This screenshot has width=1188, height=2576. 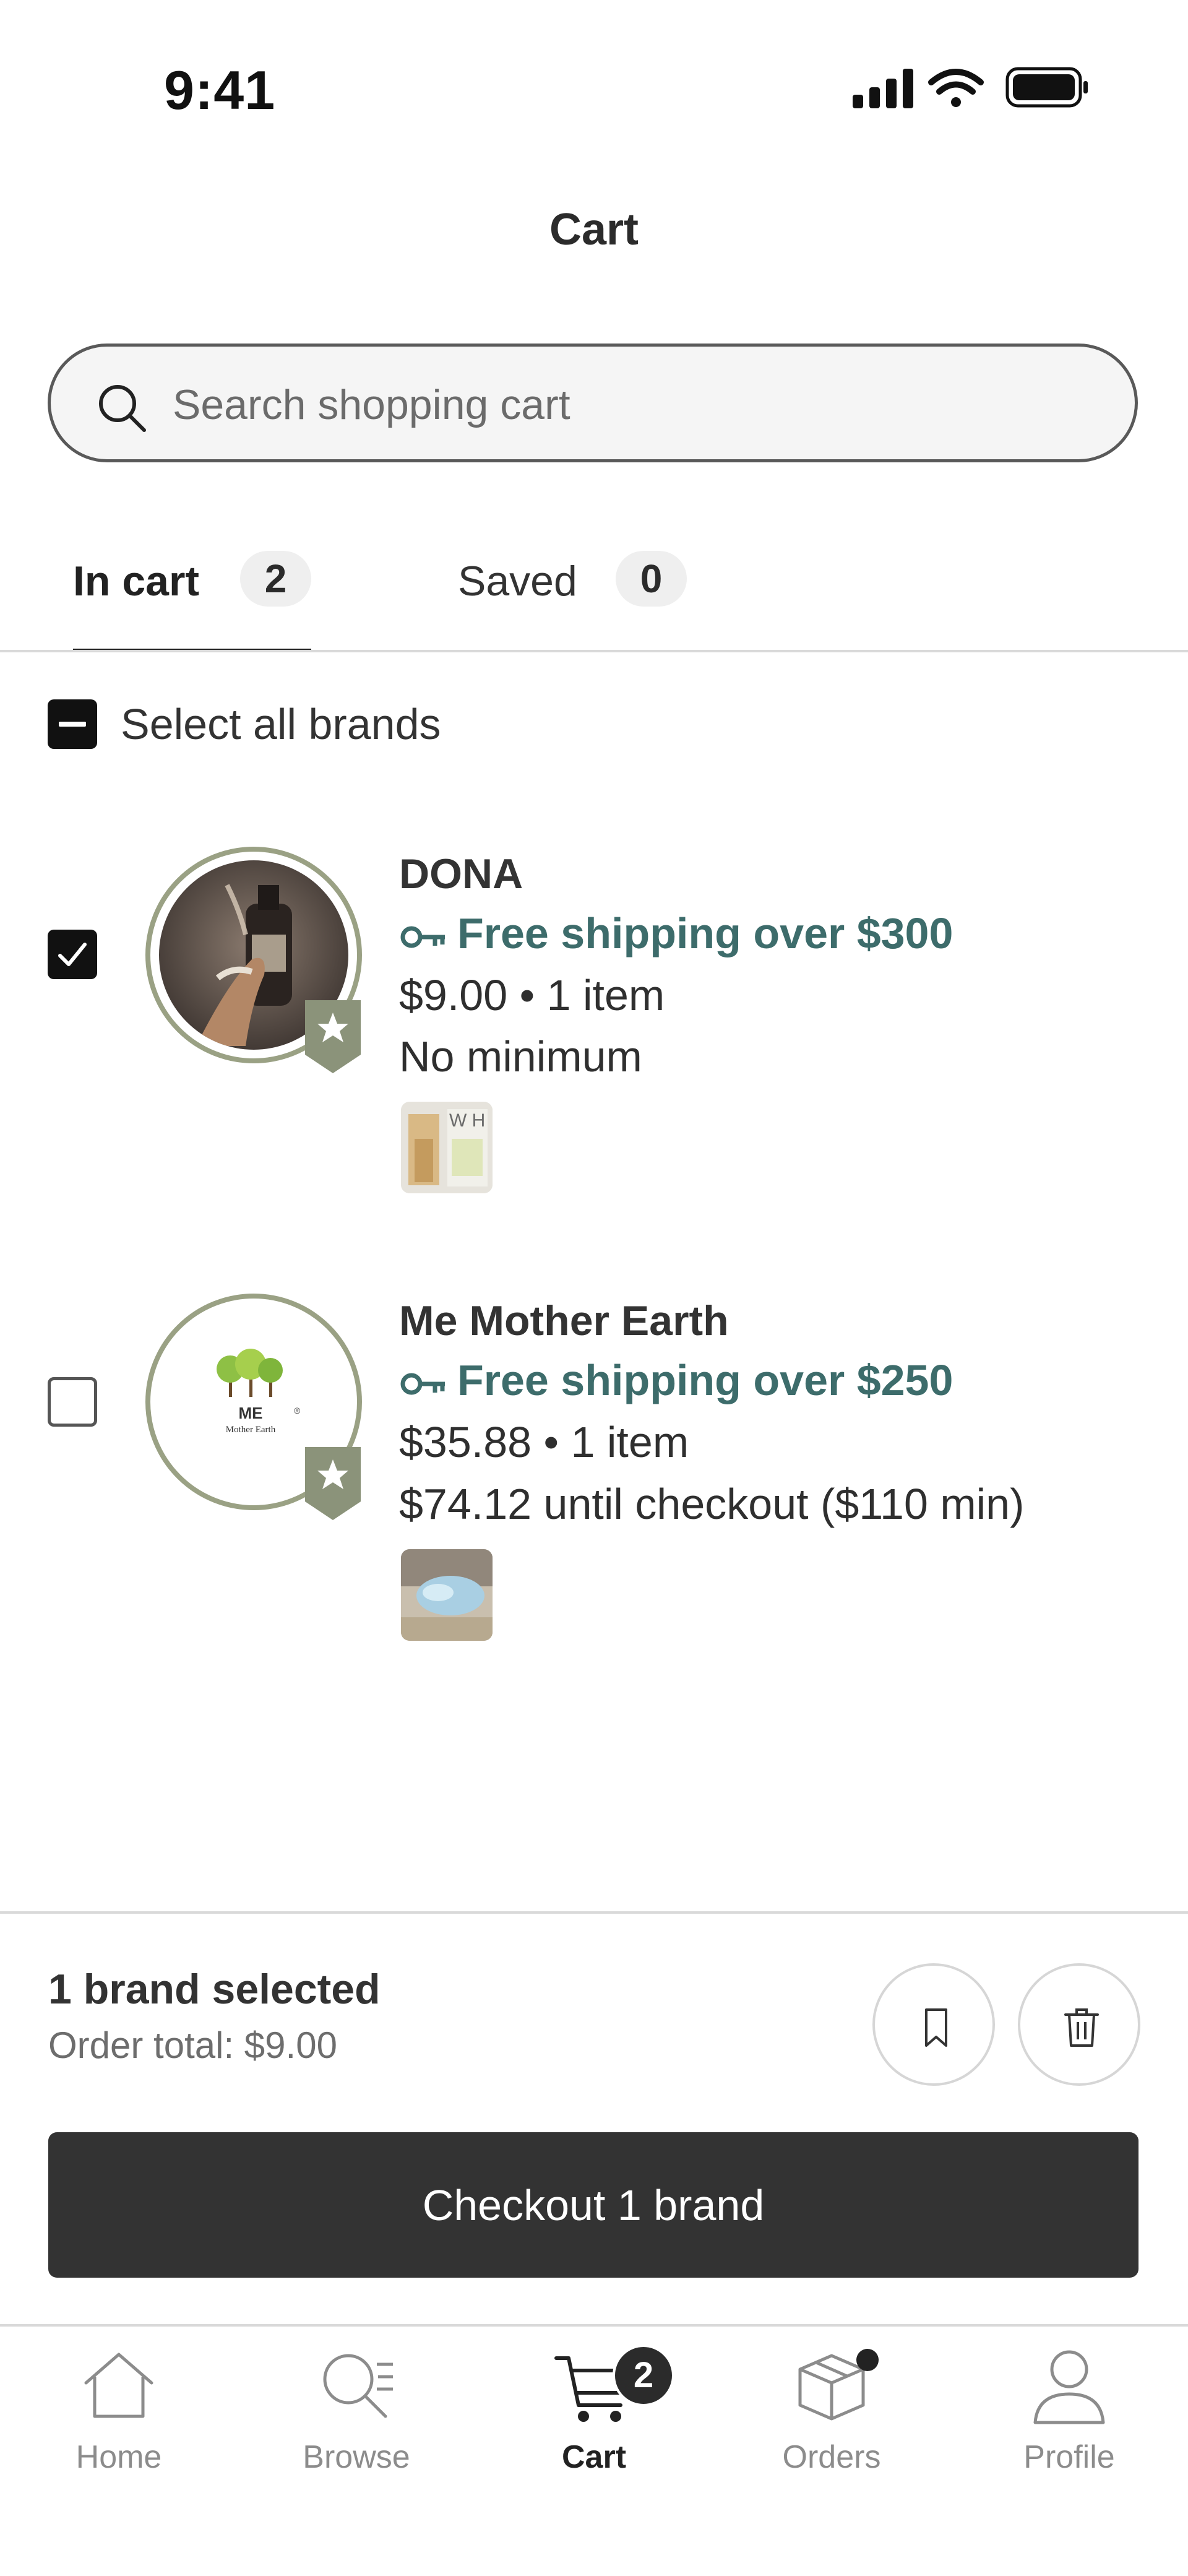 I want to click on free-shipping-info: Free shipping over $250, so click(x=676, y=1380).